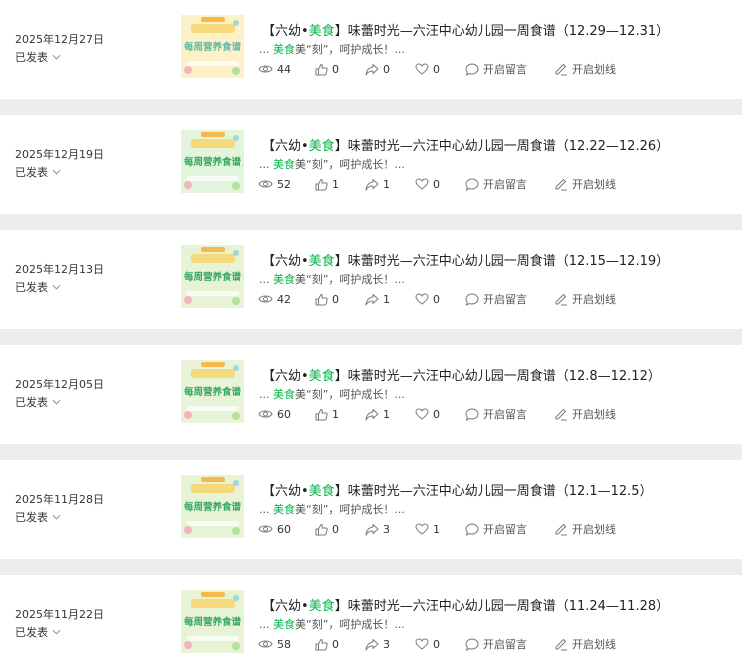 This screenshot has width=742, height=668. I want to click on publish-date: 2025年11月22日, so click(59, 614).